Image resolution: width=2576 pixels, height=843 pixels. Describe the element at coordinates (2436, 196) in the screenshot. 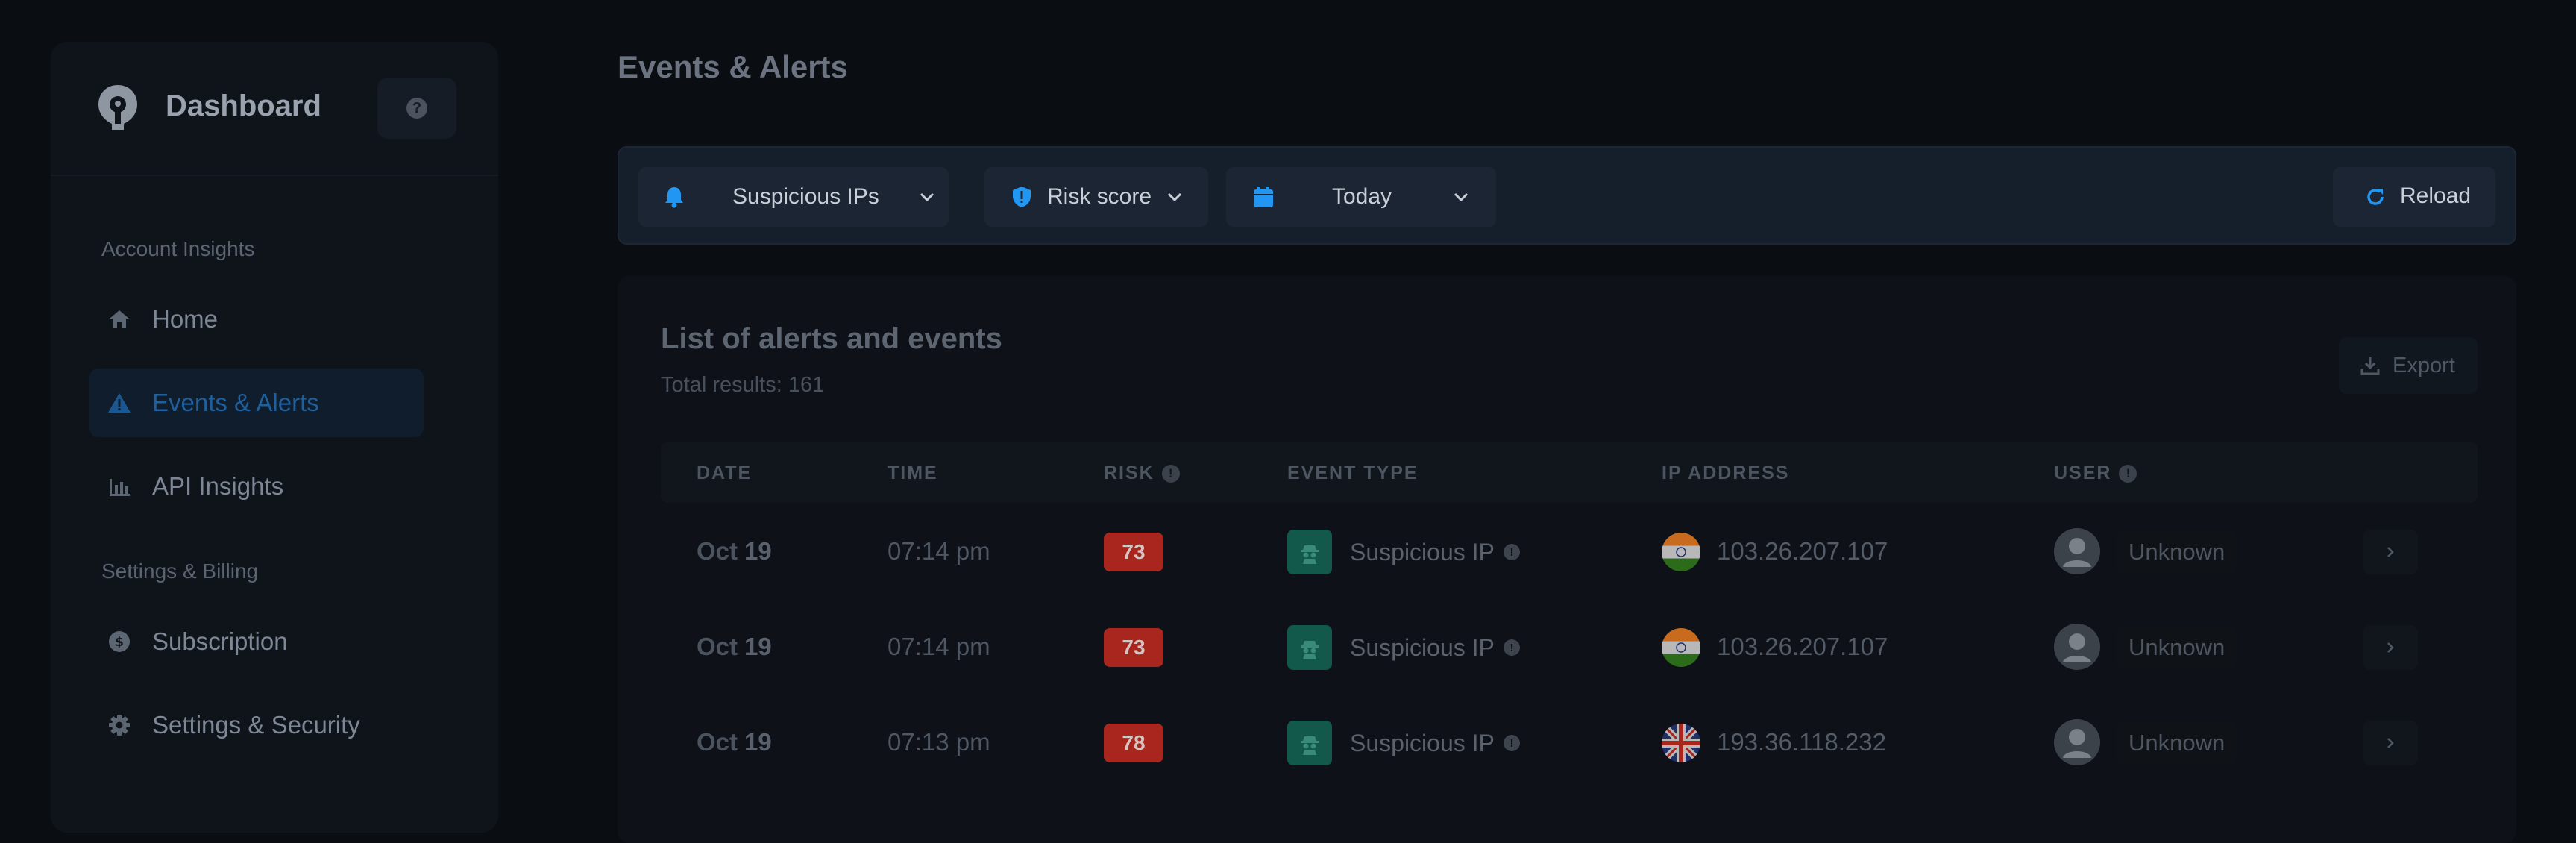

I see `reload-label: Reload` at that location.